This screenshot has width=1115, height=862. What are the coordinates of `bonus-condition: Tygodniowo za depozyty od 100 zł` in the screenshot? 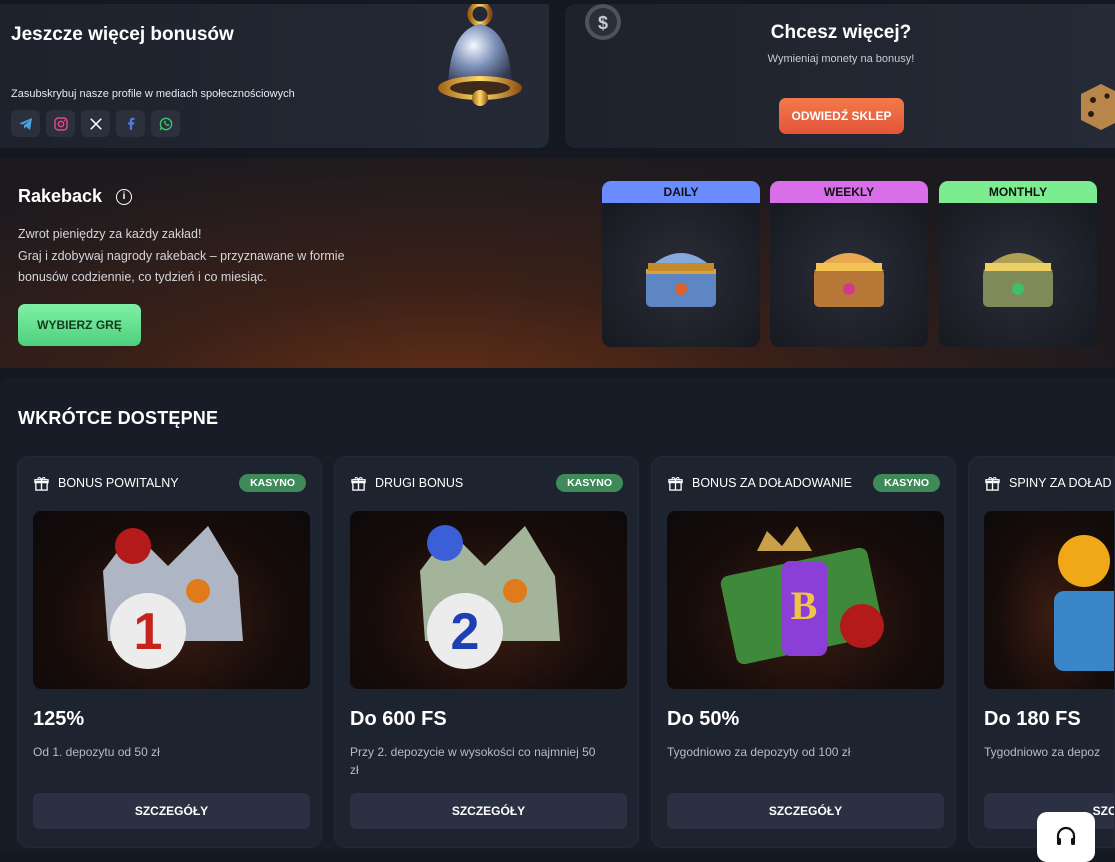 It's located at (759, 752).